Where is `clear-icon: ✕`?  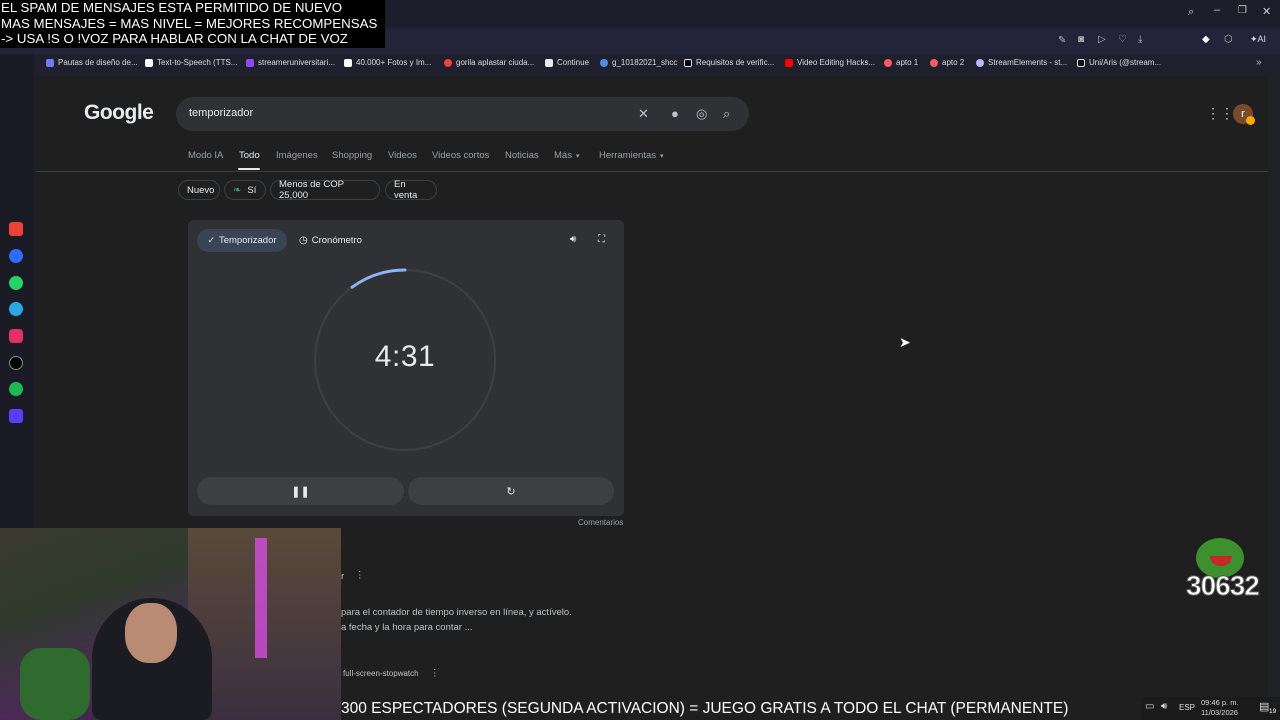
clear-icon: ✕ is located at coordinates (643, 114).